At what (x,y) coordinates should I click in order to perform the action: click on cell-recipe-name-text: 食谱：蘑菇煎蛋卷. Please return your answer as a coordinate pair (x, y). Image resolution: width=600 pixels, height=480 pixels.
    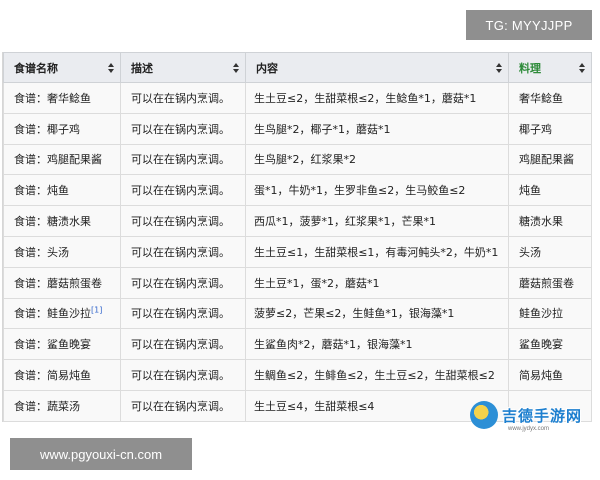
    Looking at the image, I should click on (58, 283).